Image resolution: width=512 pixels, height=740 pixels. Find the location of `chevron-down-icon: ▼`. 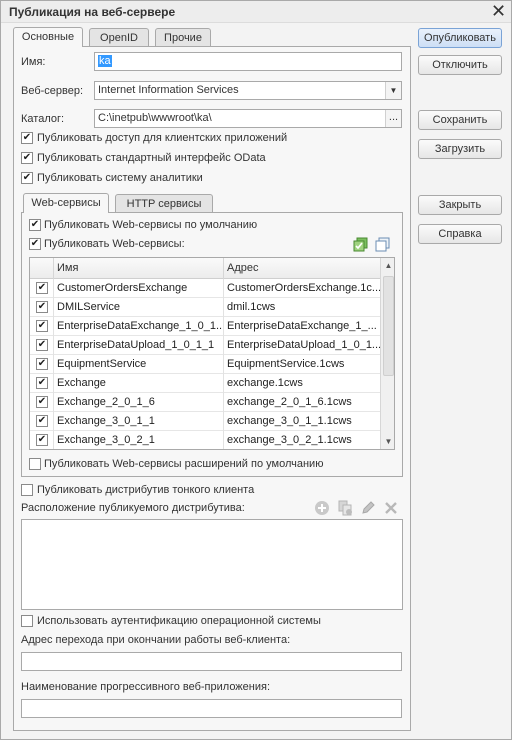

chevron-down-icon: ▼ is located at coordinates (393, 90).